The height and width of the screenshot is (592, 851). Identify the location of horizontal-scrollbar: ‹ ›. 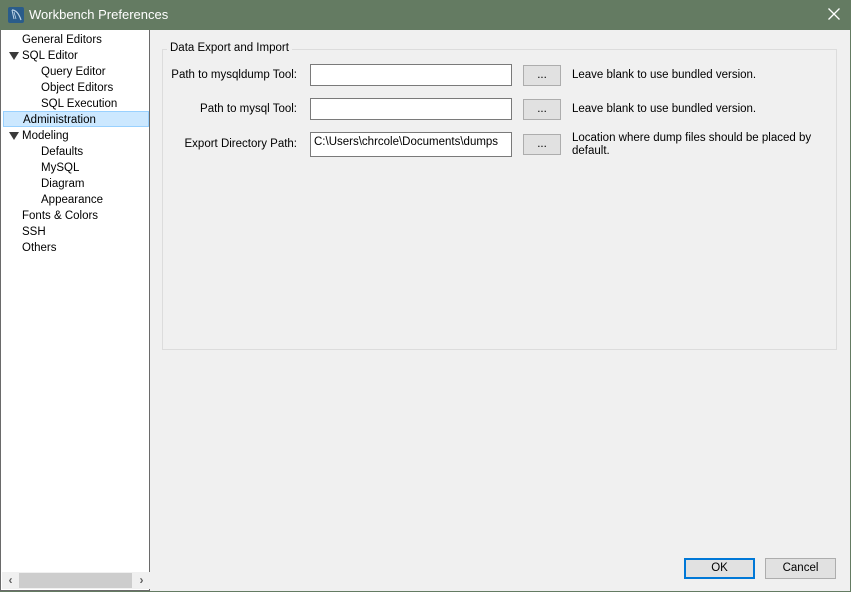
(76, 580).